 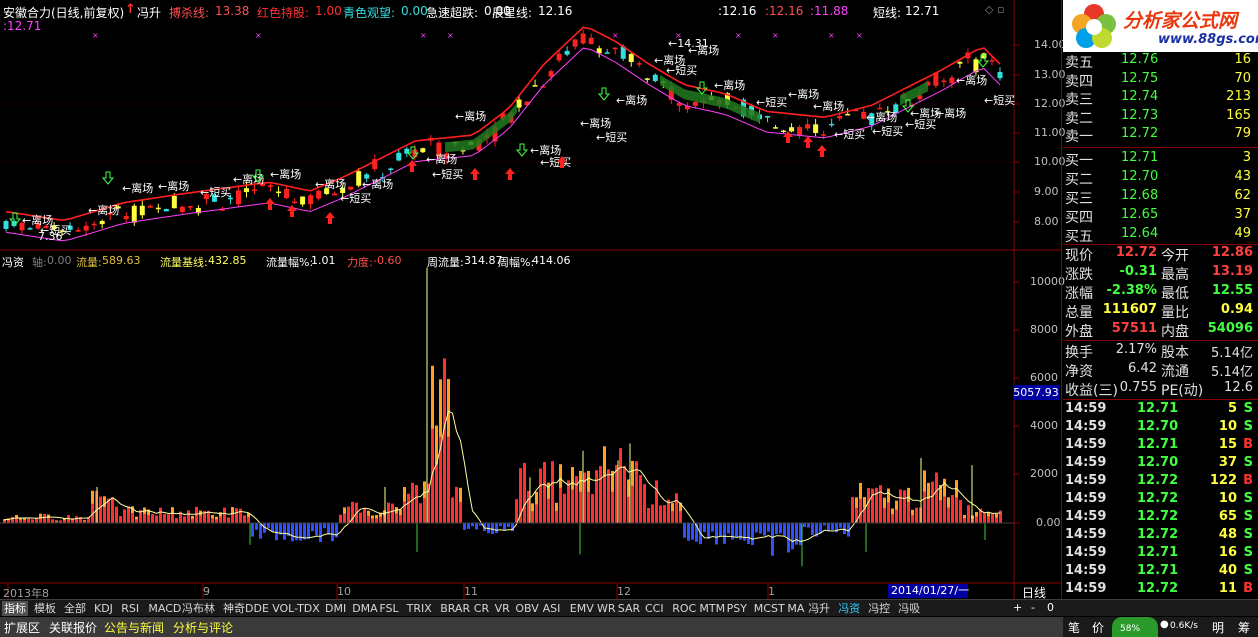 What do you see at coordinates (1159, 428) in the screenshot?
I see `tick-row: 14:59 12.70 10 S` at bounding box center [1159, 428].